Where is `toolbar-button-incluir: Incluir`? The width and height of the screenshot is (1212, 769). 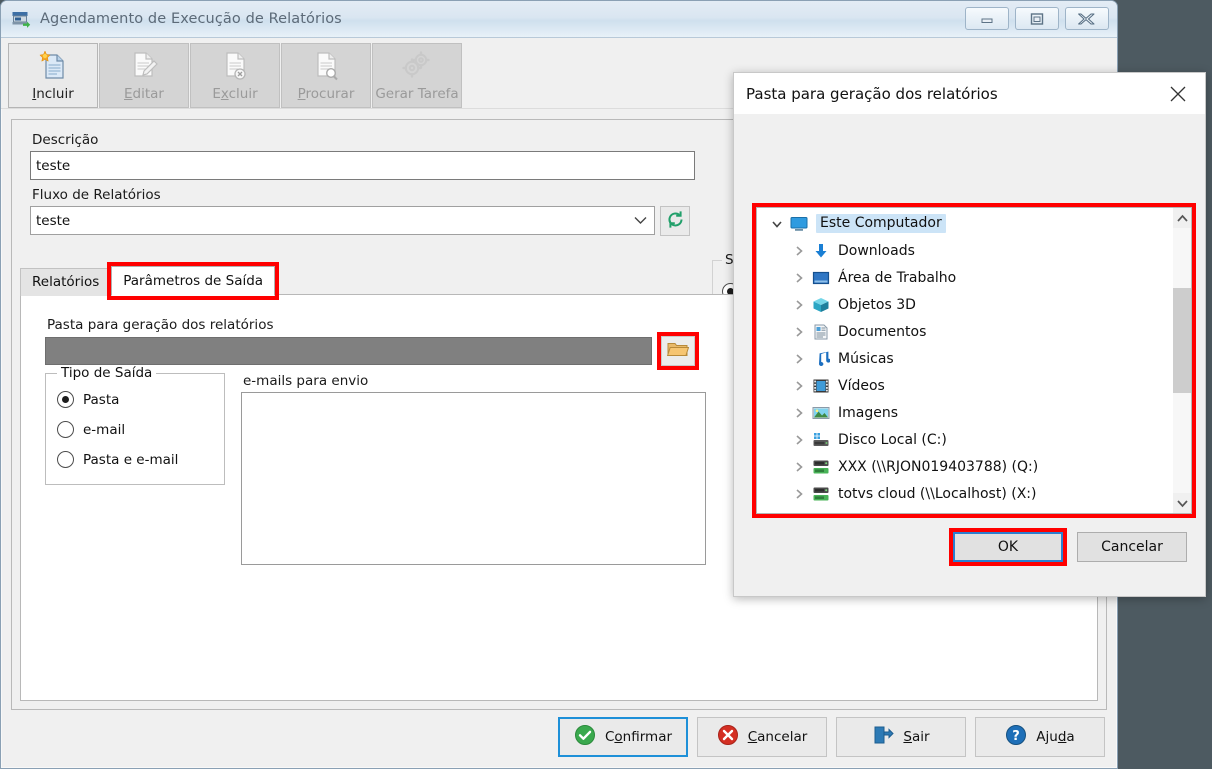 toolbar-button-incluir: Incluir is located at coordinates (53, 75).